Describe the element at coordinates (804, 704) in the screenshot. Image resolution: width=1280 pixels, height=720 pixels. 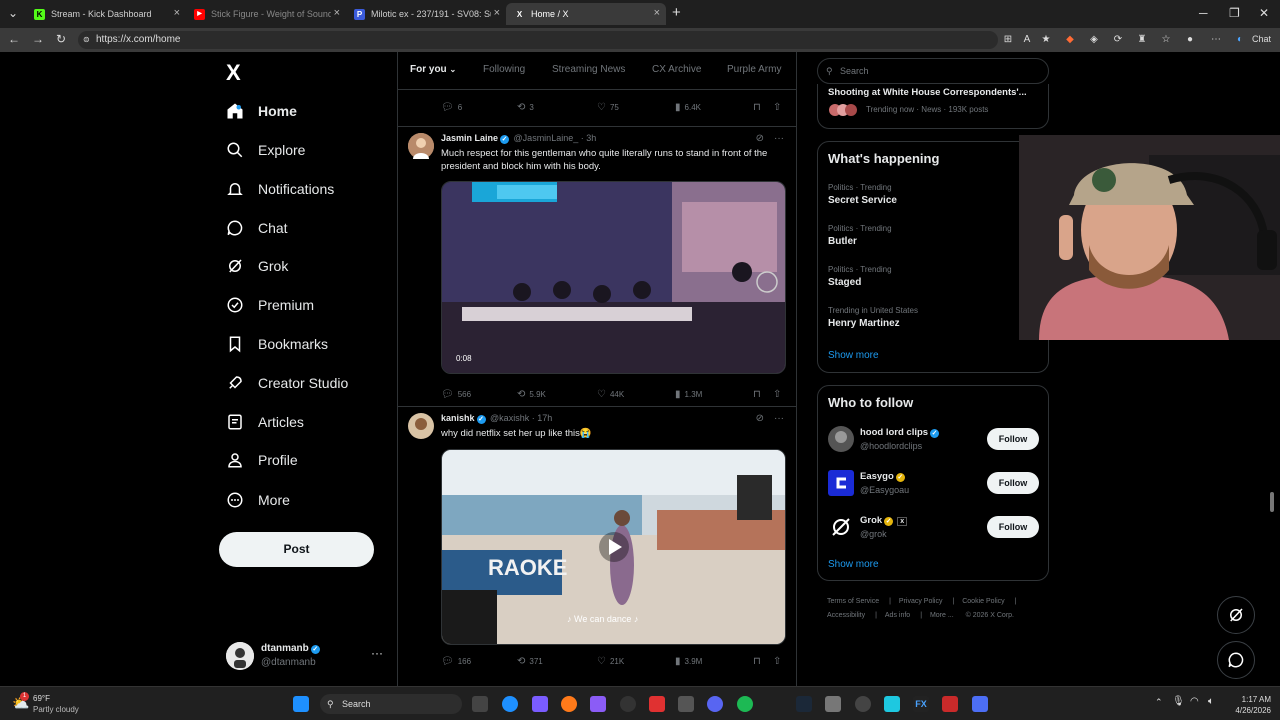
I see `steam-icon` at that location.